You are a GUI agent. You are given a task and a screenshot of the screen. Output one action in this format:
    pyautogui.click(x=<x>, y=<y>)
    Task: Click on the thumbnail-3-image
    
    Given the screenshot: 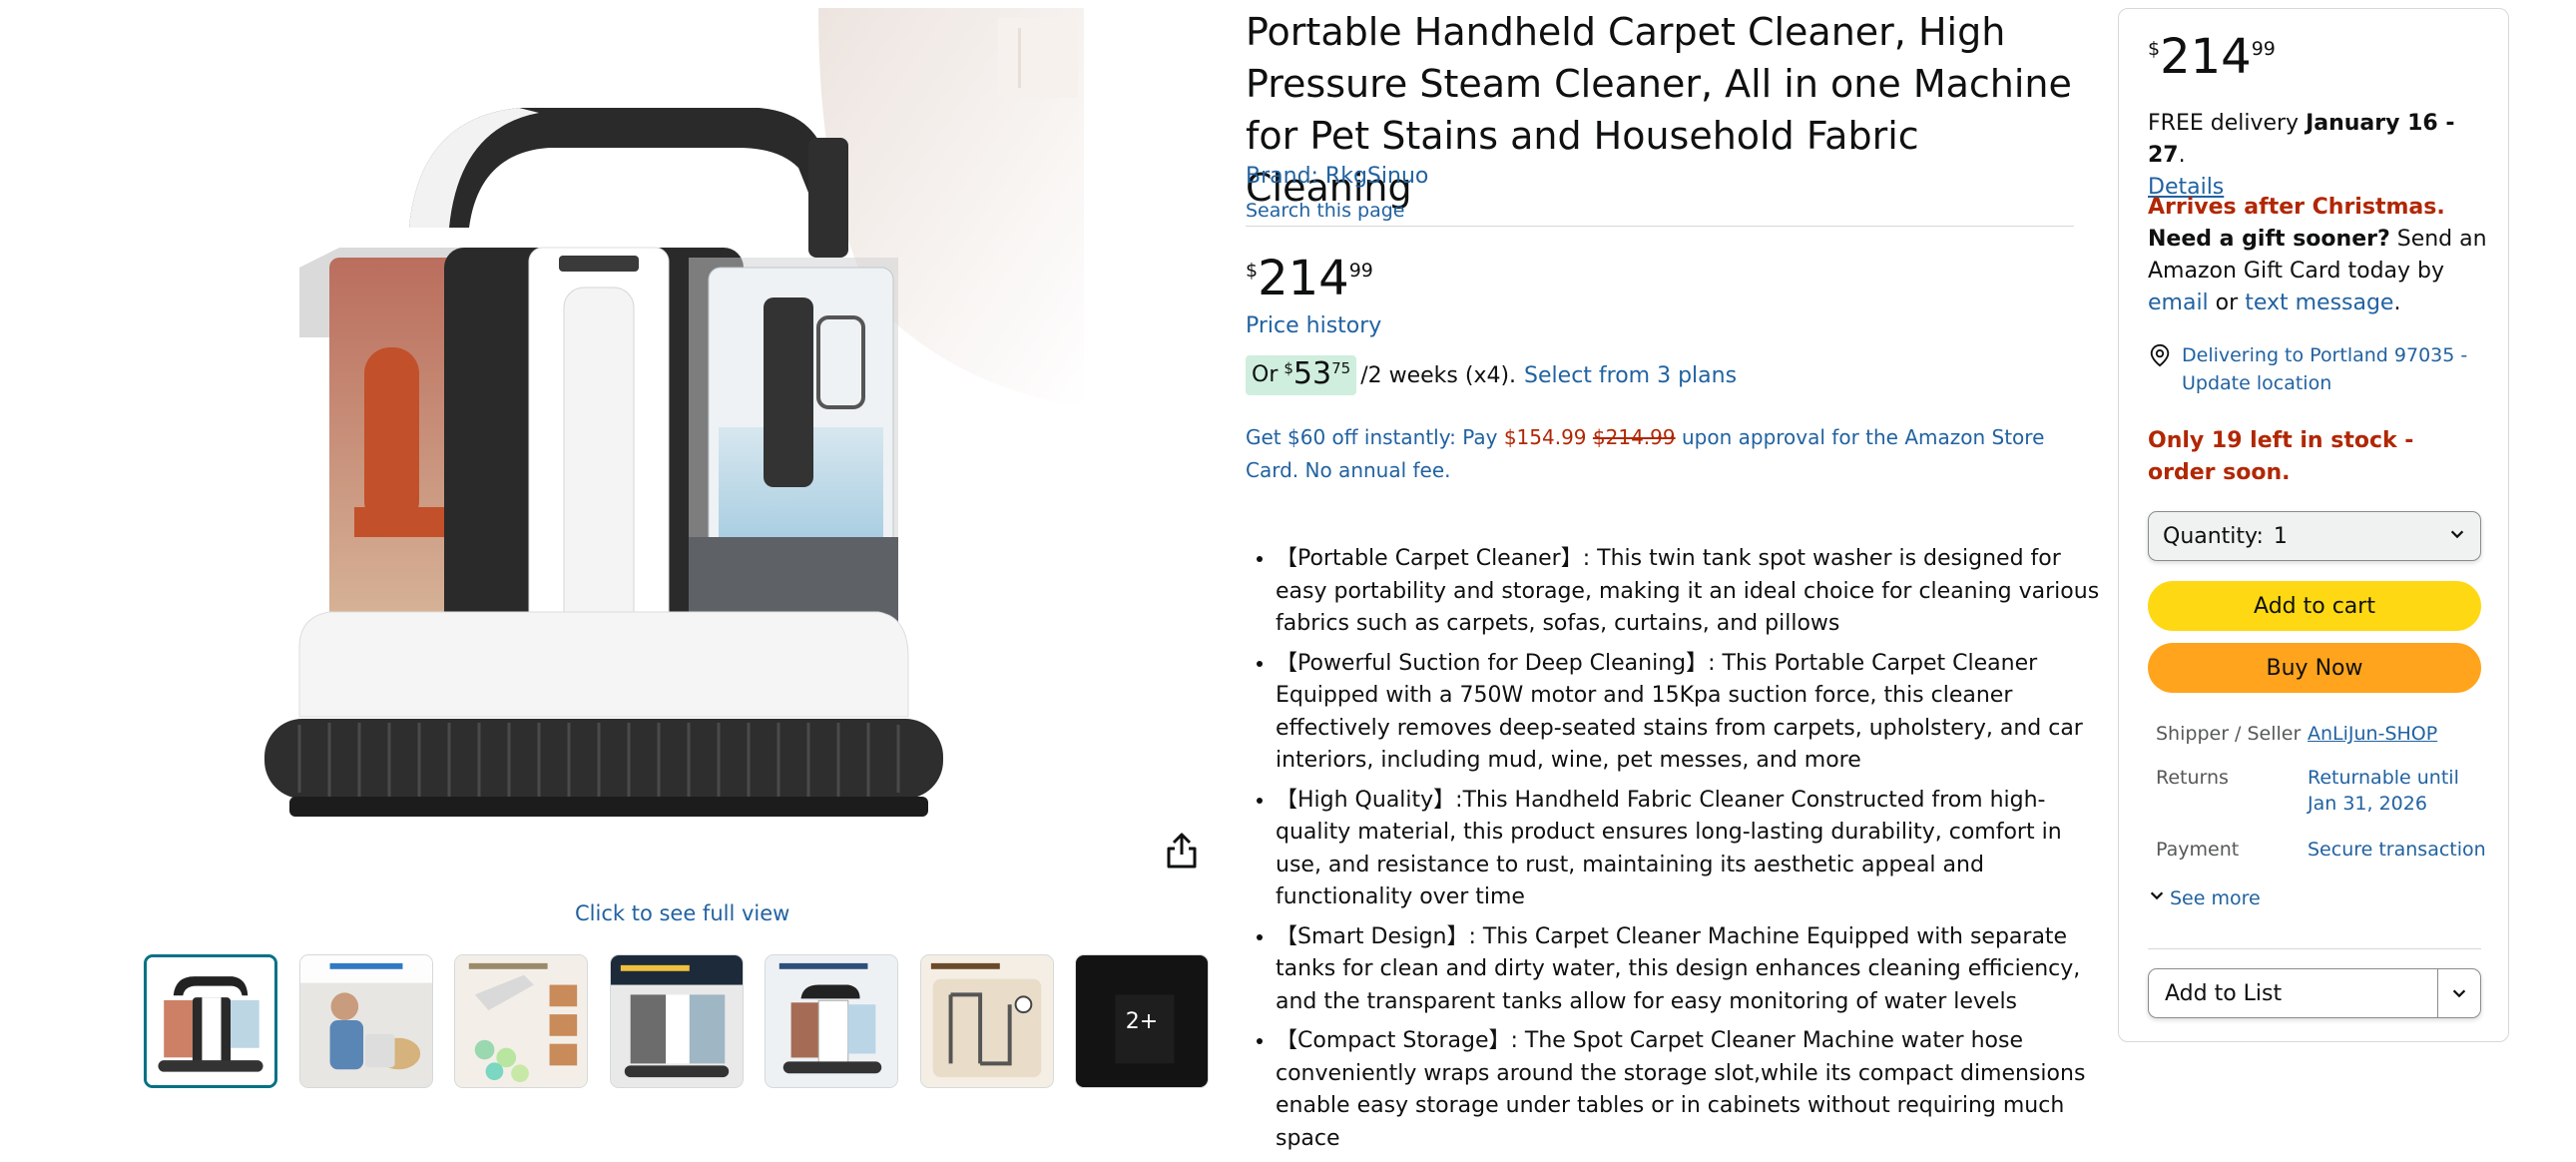 What is the action you would take?
    pyautogui.click(x=521, y=1021)
    